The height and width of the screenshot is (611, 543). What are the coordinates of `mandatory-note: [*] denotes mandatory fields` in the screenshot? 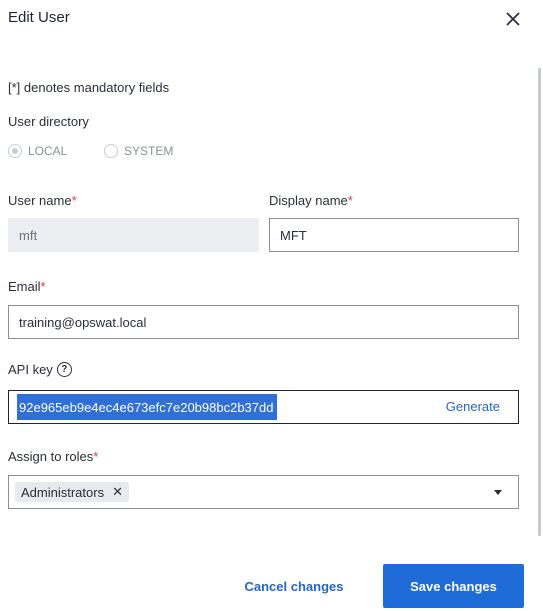 It's located at (89, 87).